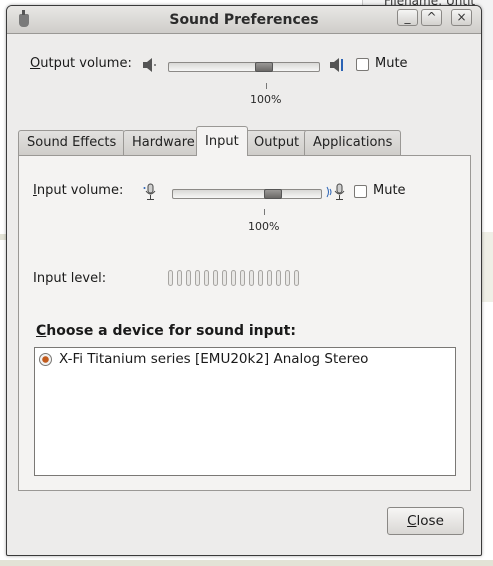  I want to click on background-stripe, so click(246, 563).